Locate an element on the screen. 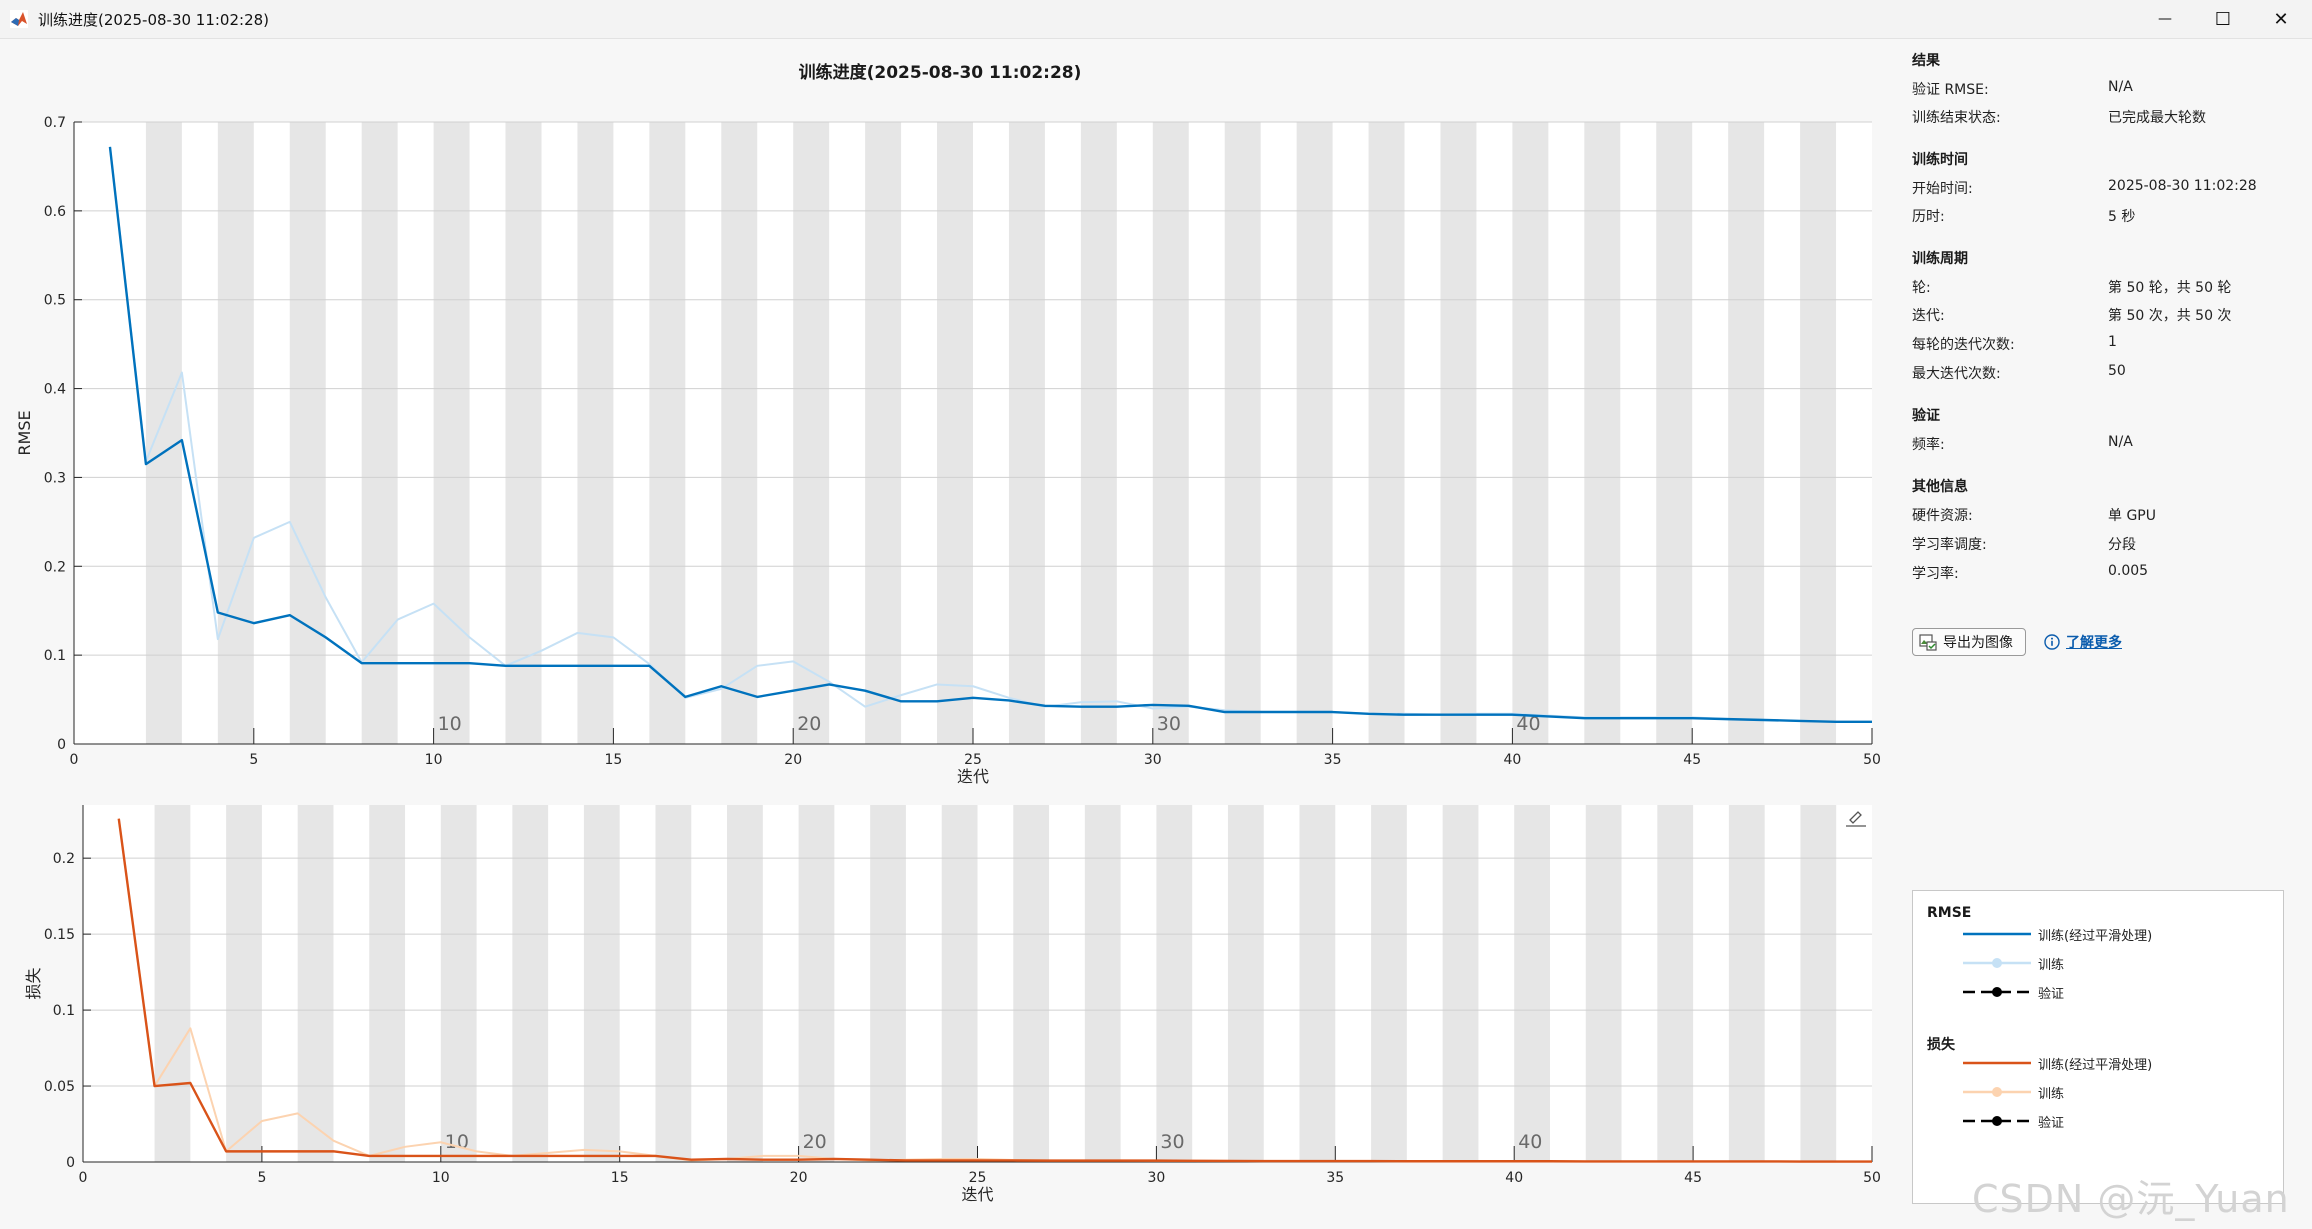  minimize-icon: — is located at coordinates (2165, 19).